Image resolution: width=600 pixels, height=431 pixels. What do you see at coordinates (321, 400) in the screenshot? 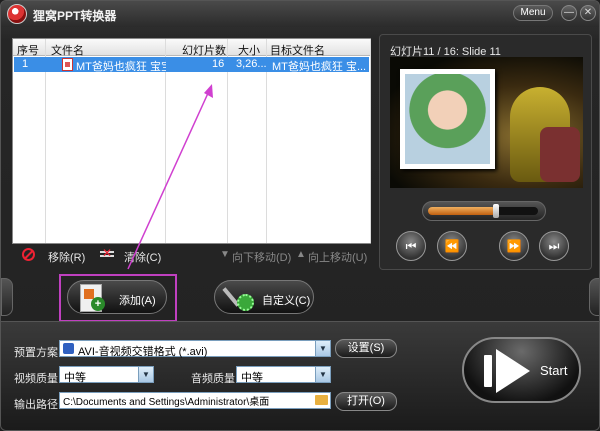
I see `folder-icon` at bounding box center [321, 400].